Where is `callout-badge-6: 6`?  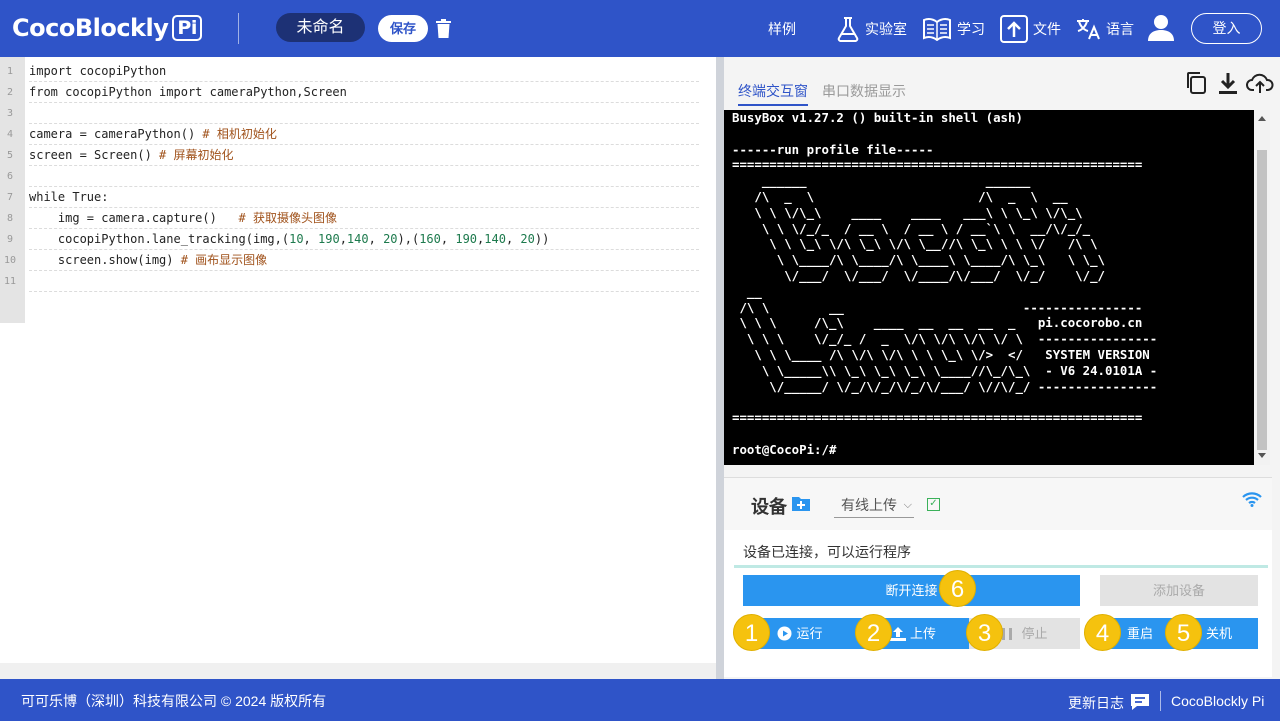 callout-badge-6: 6 is located at coordinates (957, 588).